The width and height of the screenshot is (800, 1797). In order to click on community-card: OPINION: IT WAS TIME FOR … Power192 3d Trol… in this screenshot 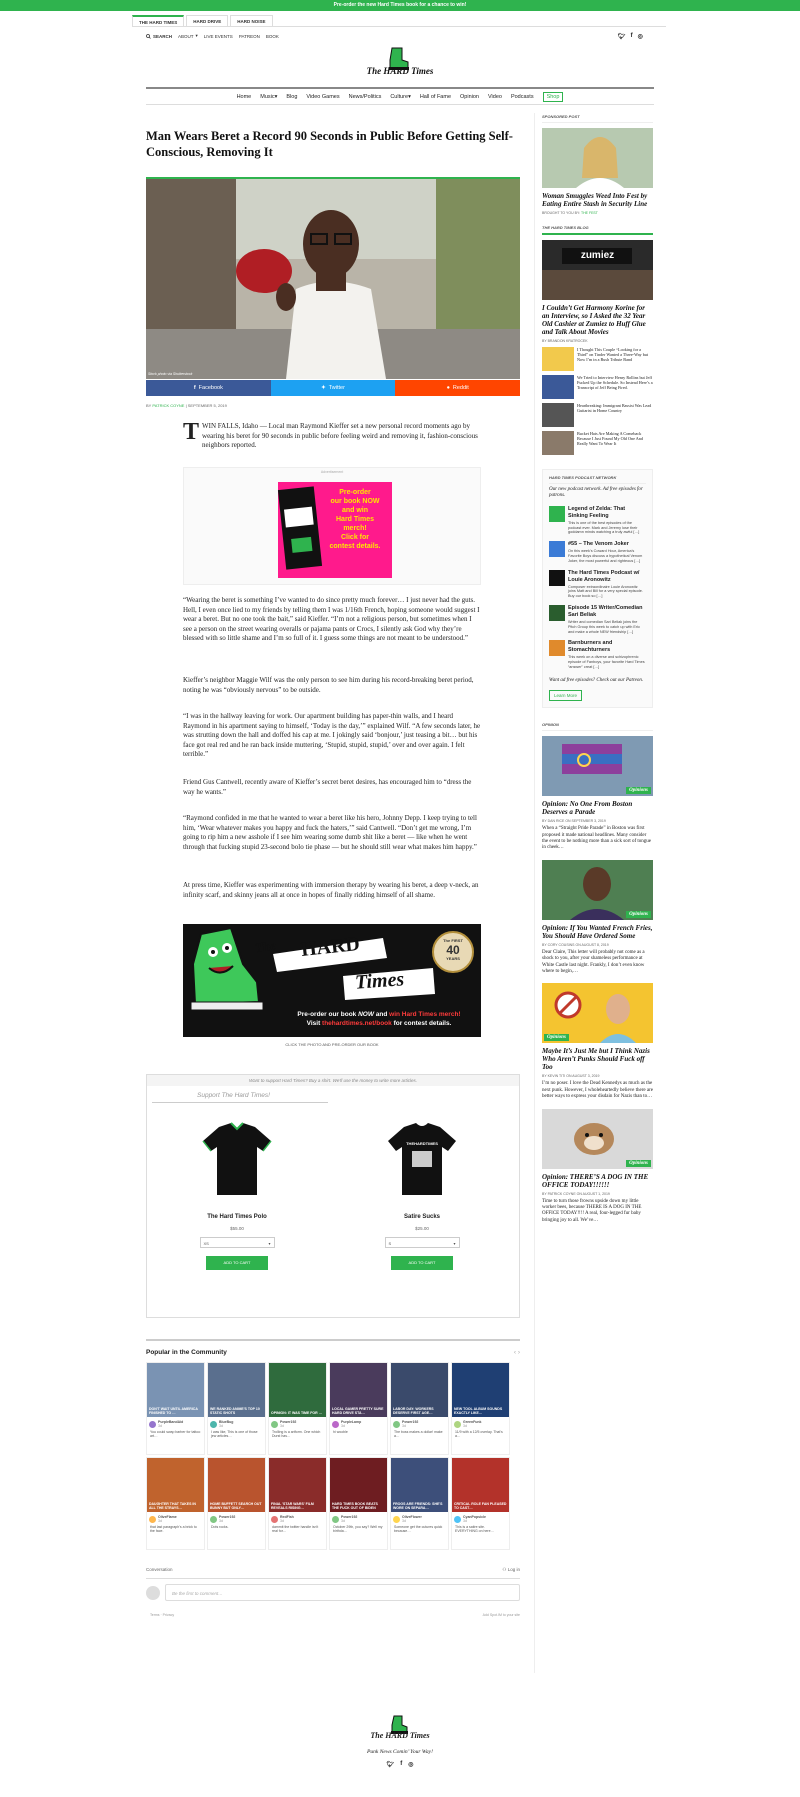, I will do `click(297, 1408)`.